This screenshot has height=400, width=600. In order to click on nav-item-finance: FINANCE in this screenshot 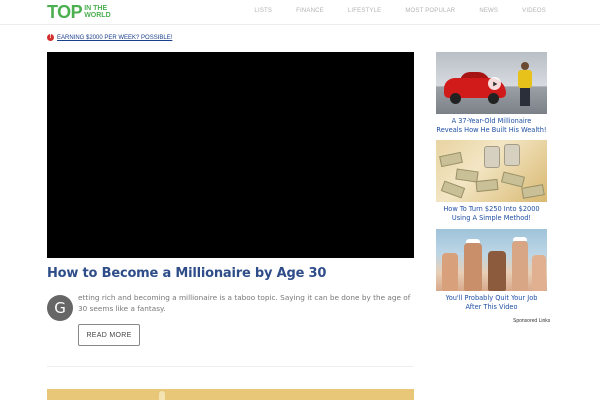, I will do `click(310, 11)`.